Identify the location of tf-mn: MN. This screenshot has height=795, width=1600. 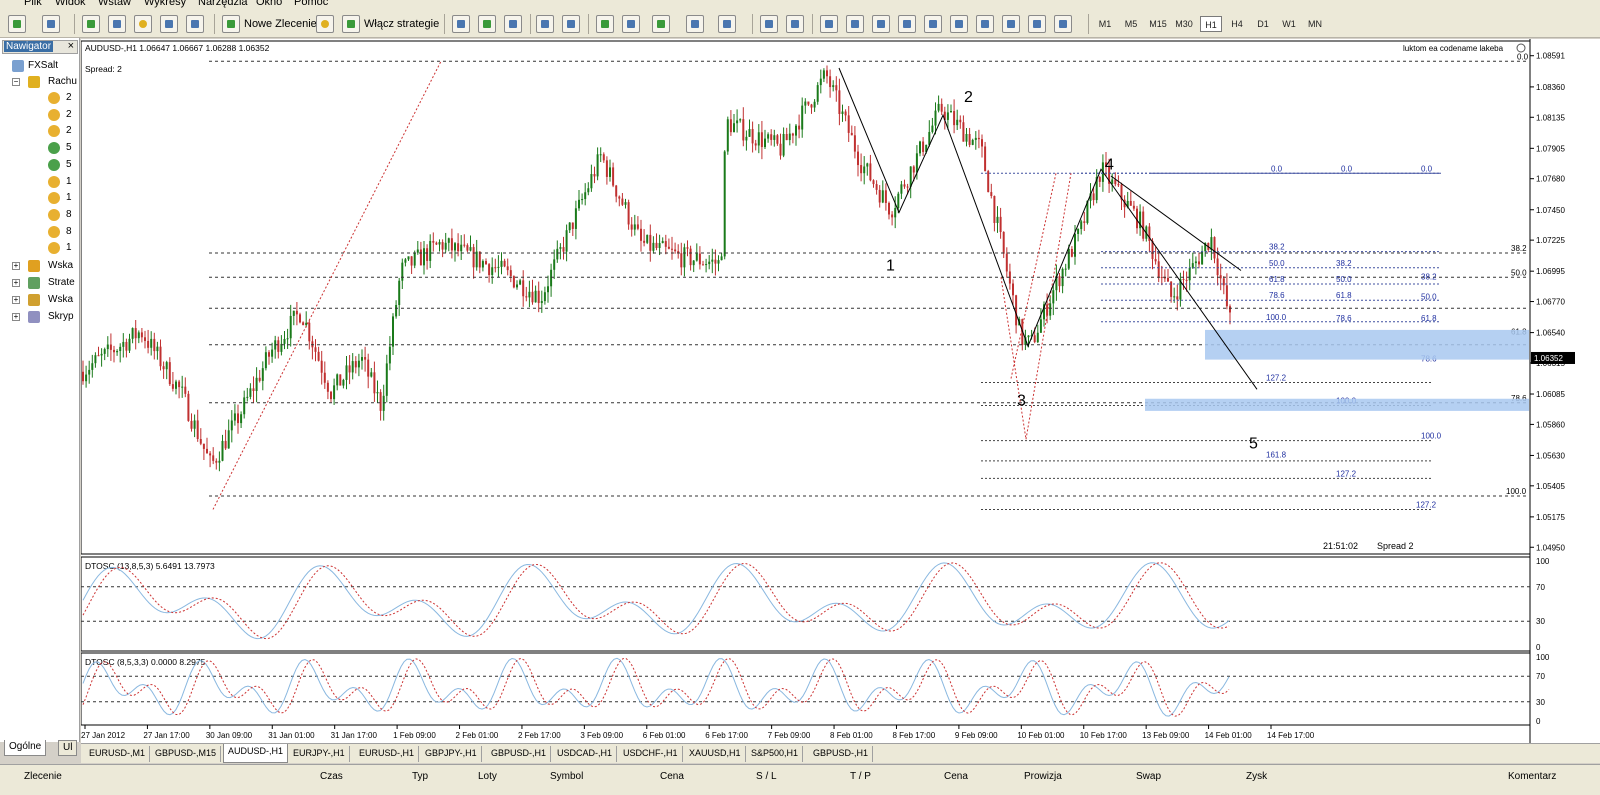
(1315, 24).